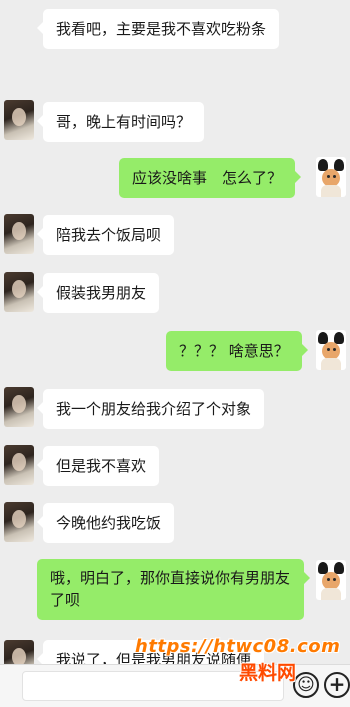  Describe the element at coordinates (337, 685) in the screenshot. I see `plus-icon: +` at that location.